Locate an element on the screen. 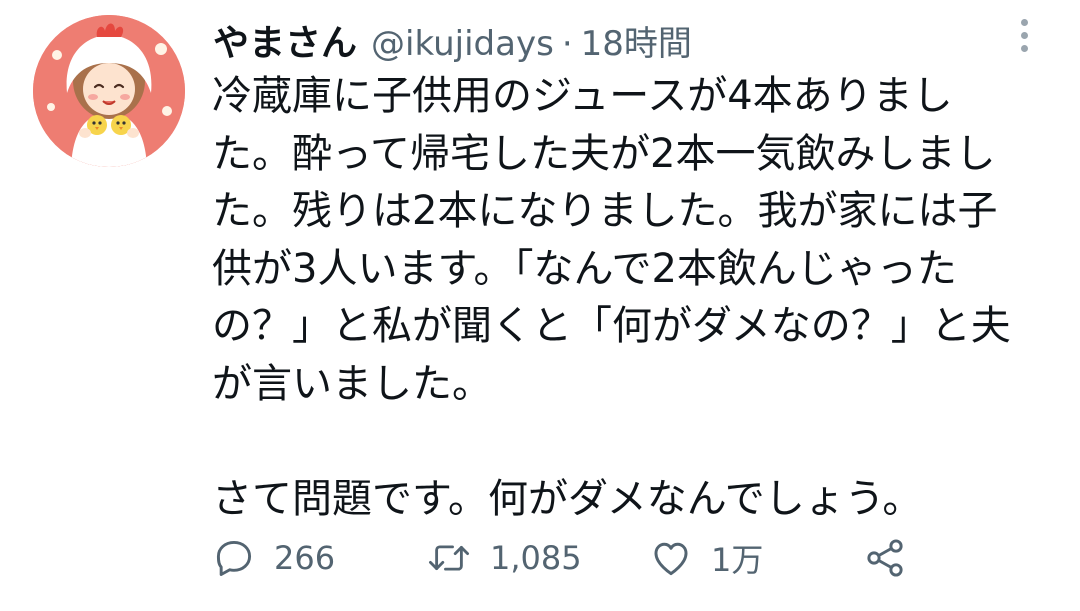 The image size is (1080, 611). tweet-text-line: さて問題です。何がダメなんでしょう。 is located at coordinates (567, 498).